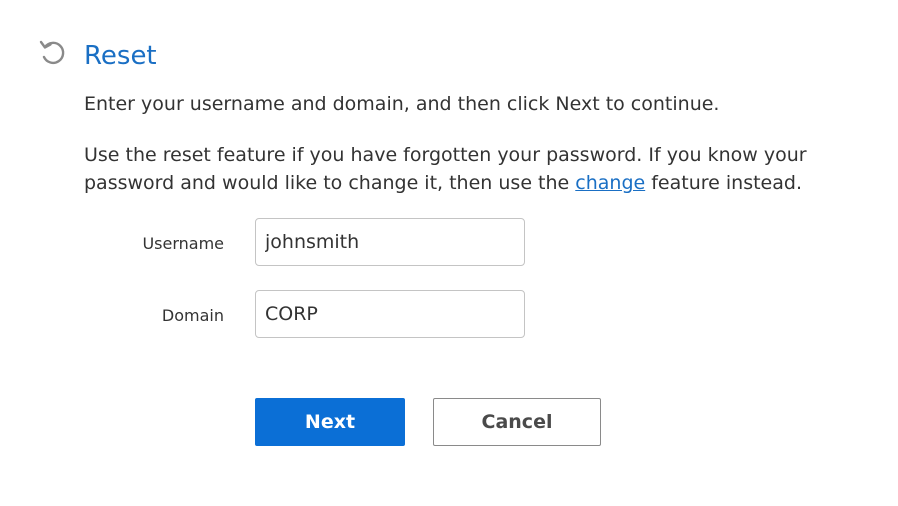 The width and height of the screenshot is (898, 506). What do you see at coordinates (723, 183) in the screenshot?
I see `help-text-end: feature instead.` at bounding box center [723, 183].